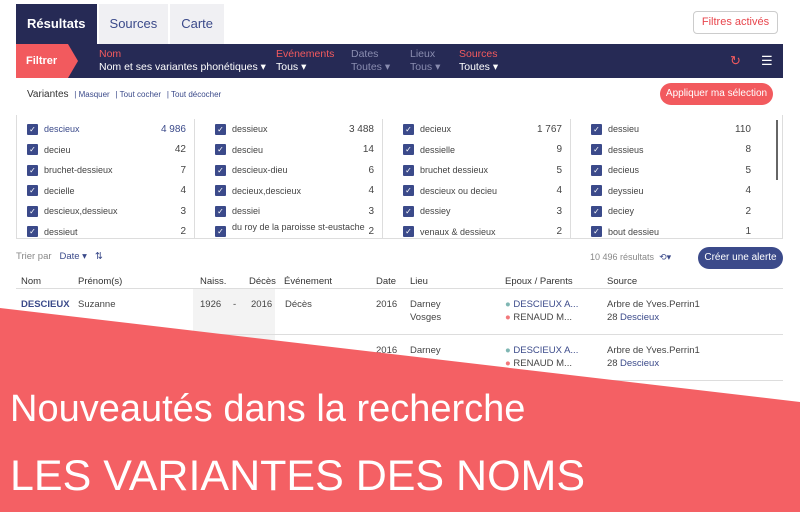  Describe the element at coordinates (740, 258) in the screenshot. I see `create-alert-button: Créer une alerte` at that location.